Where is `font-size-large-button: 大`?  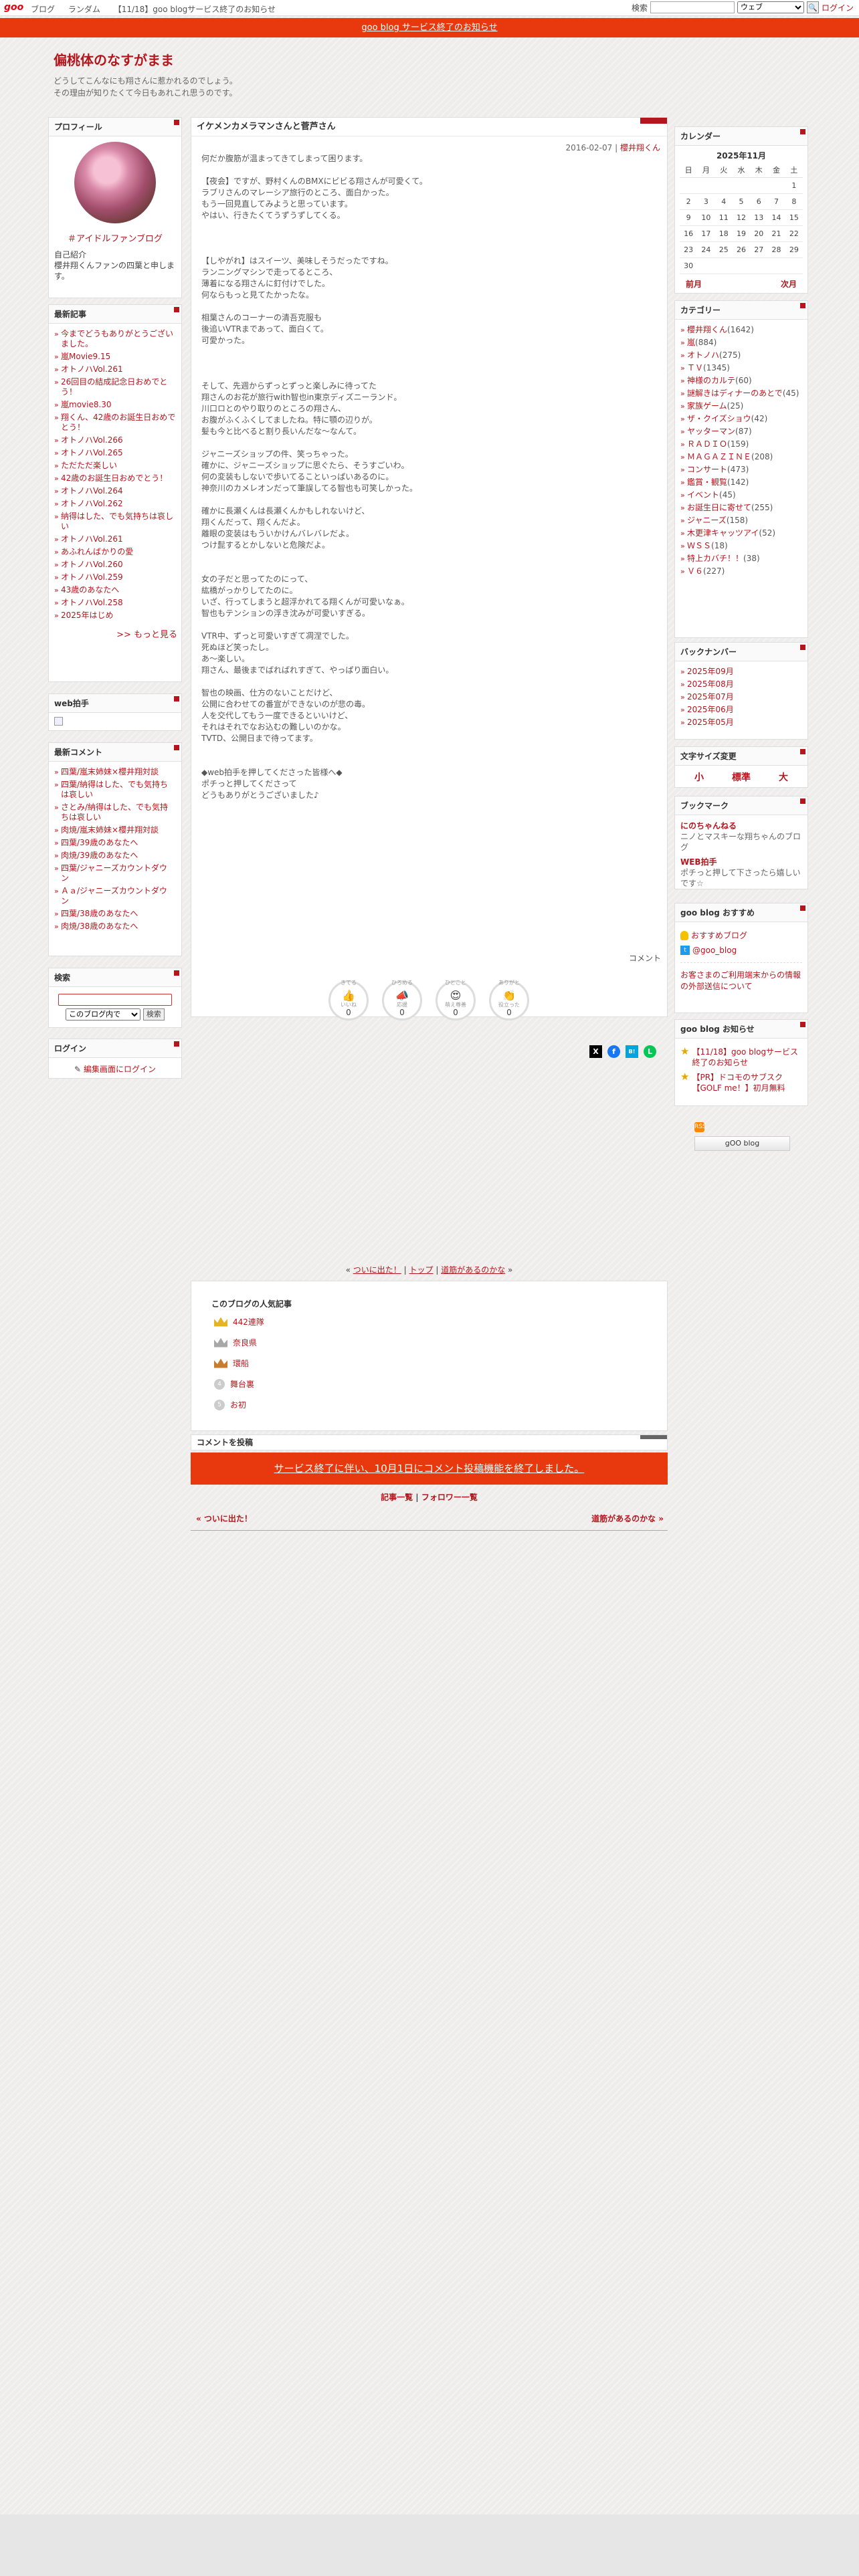
font-size-large-button: 大 is located at coordinates (784, 778).